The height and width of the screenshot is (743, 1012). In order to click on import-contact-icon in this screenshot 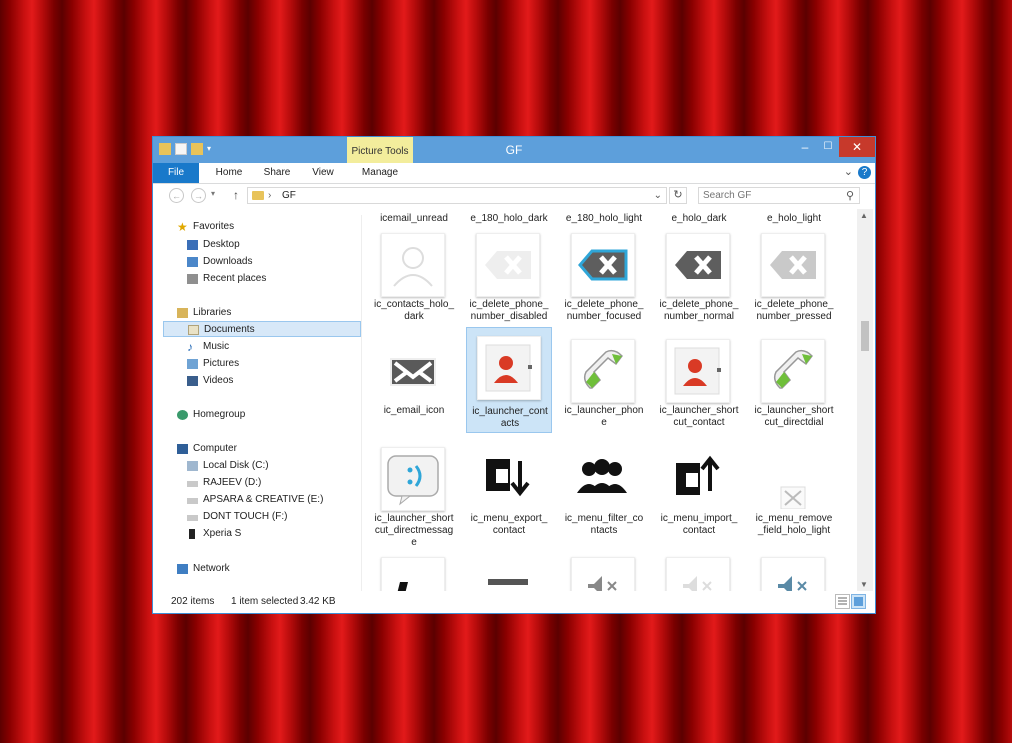, I will do `click(698, 479)`.